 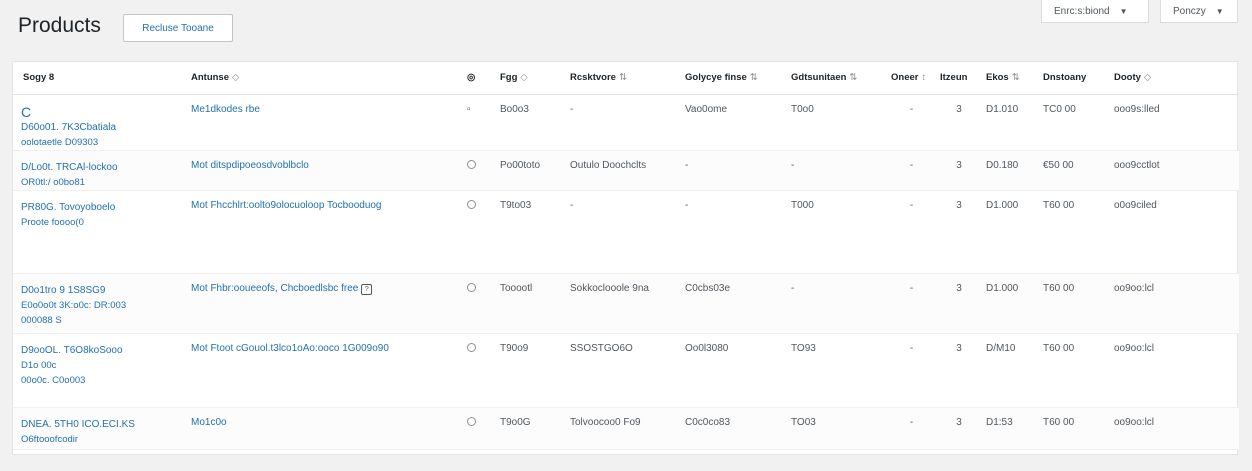 What do you see at coordinates (102, 439) in the screenshot?
I see `product-name-subline: O6ftooofcodir` at bounding box center [102, 439].